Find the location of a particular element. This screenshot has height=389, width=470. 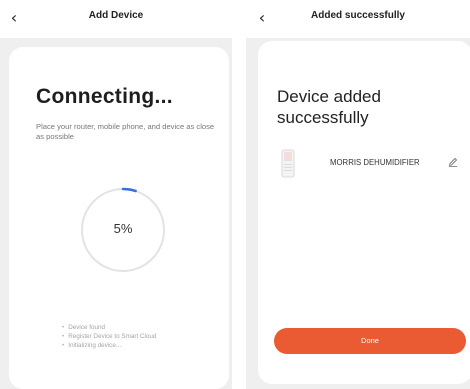

page-title: Add Device is located at coordinates (116, 15).